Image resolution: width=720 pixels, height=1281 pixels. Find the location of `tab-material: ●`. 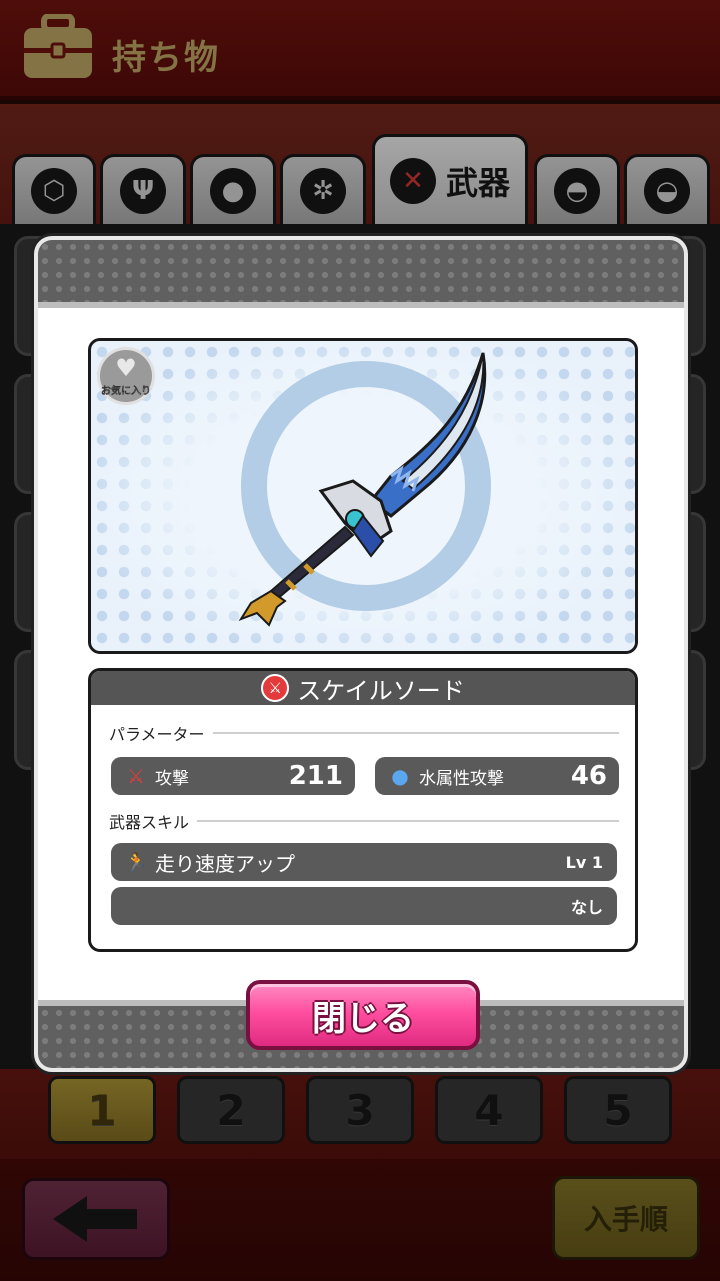

tab-material: ● is located at coordinates (233, 189).